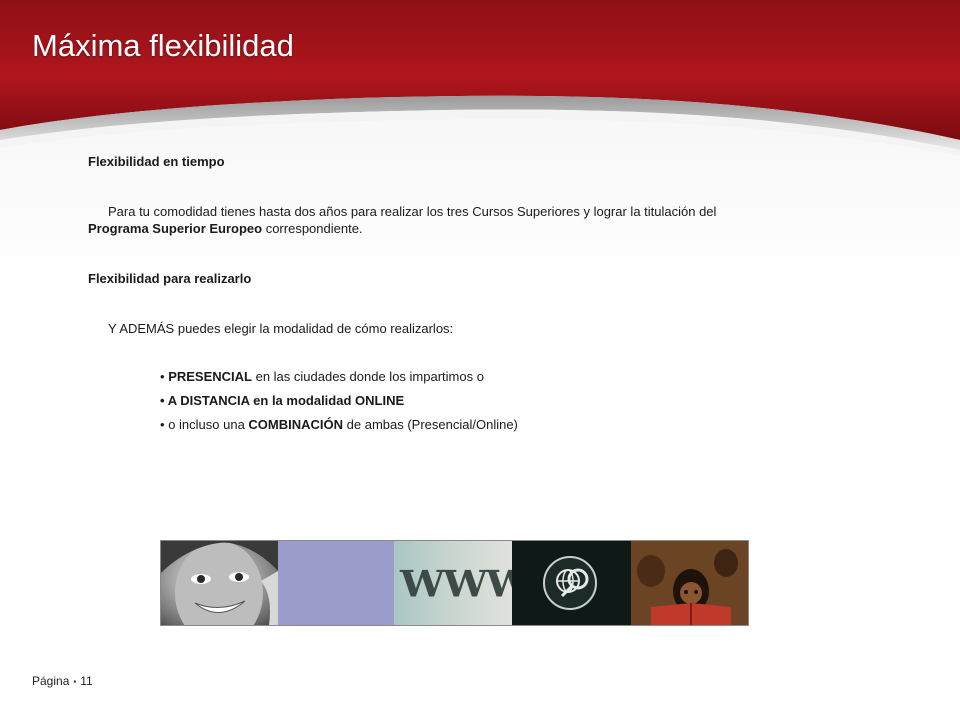 The image size is (960, 720). I want to click on image-strip: WWW, so click(454, 583).